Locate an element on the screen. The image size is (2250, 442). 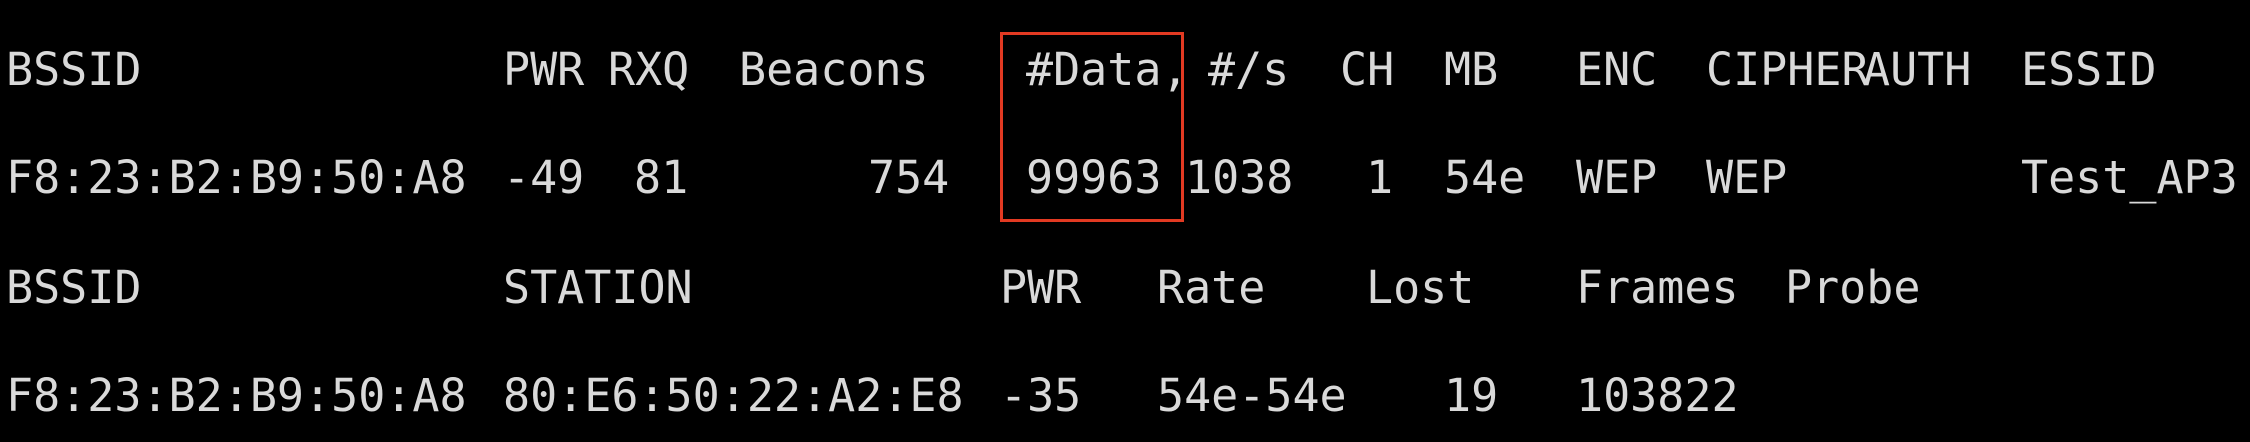
station-bssid: F8:23:B2:B9:50:A8 is located at coordinates (236, 395).